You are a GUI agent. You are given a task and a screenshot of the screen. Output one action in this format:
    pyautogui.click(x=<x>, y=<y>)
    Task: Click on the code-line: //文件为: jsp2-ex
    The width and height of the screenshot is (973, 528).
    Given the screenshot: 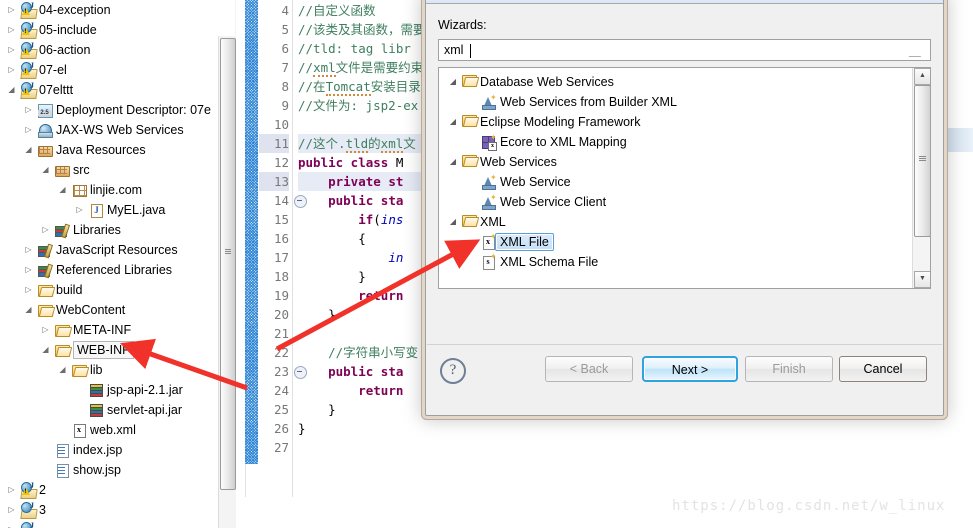 What is the action you would take?
    pyautogui.click(x=358, y=105)
    